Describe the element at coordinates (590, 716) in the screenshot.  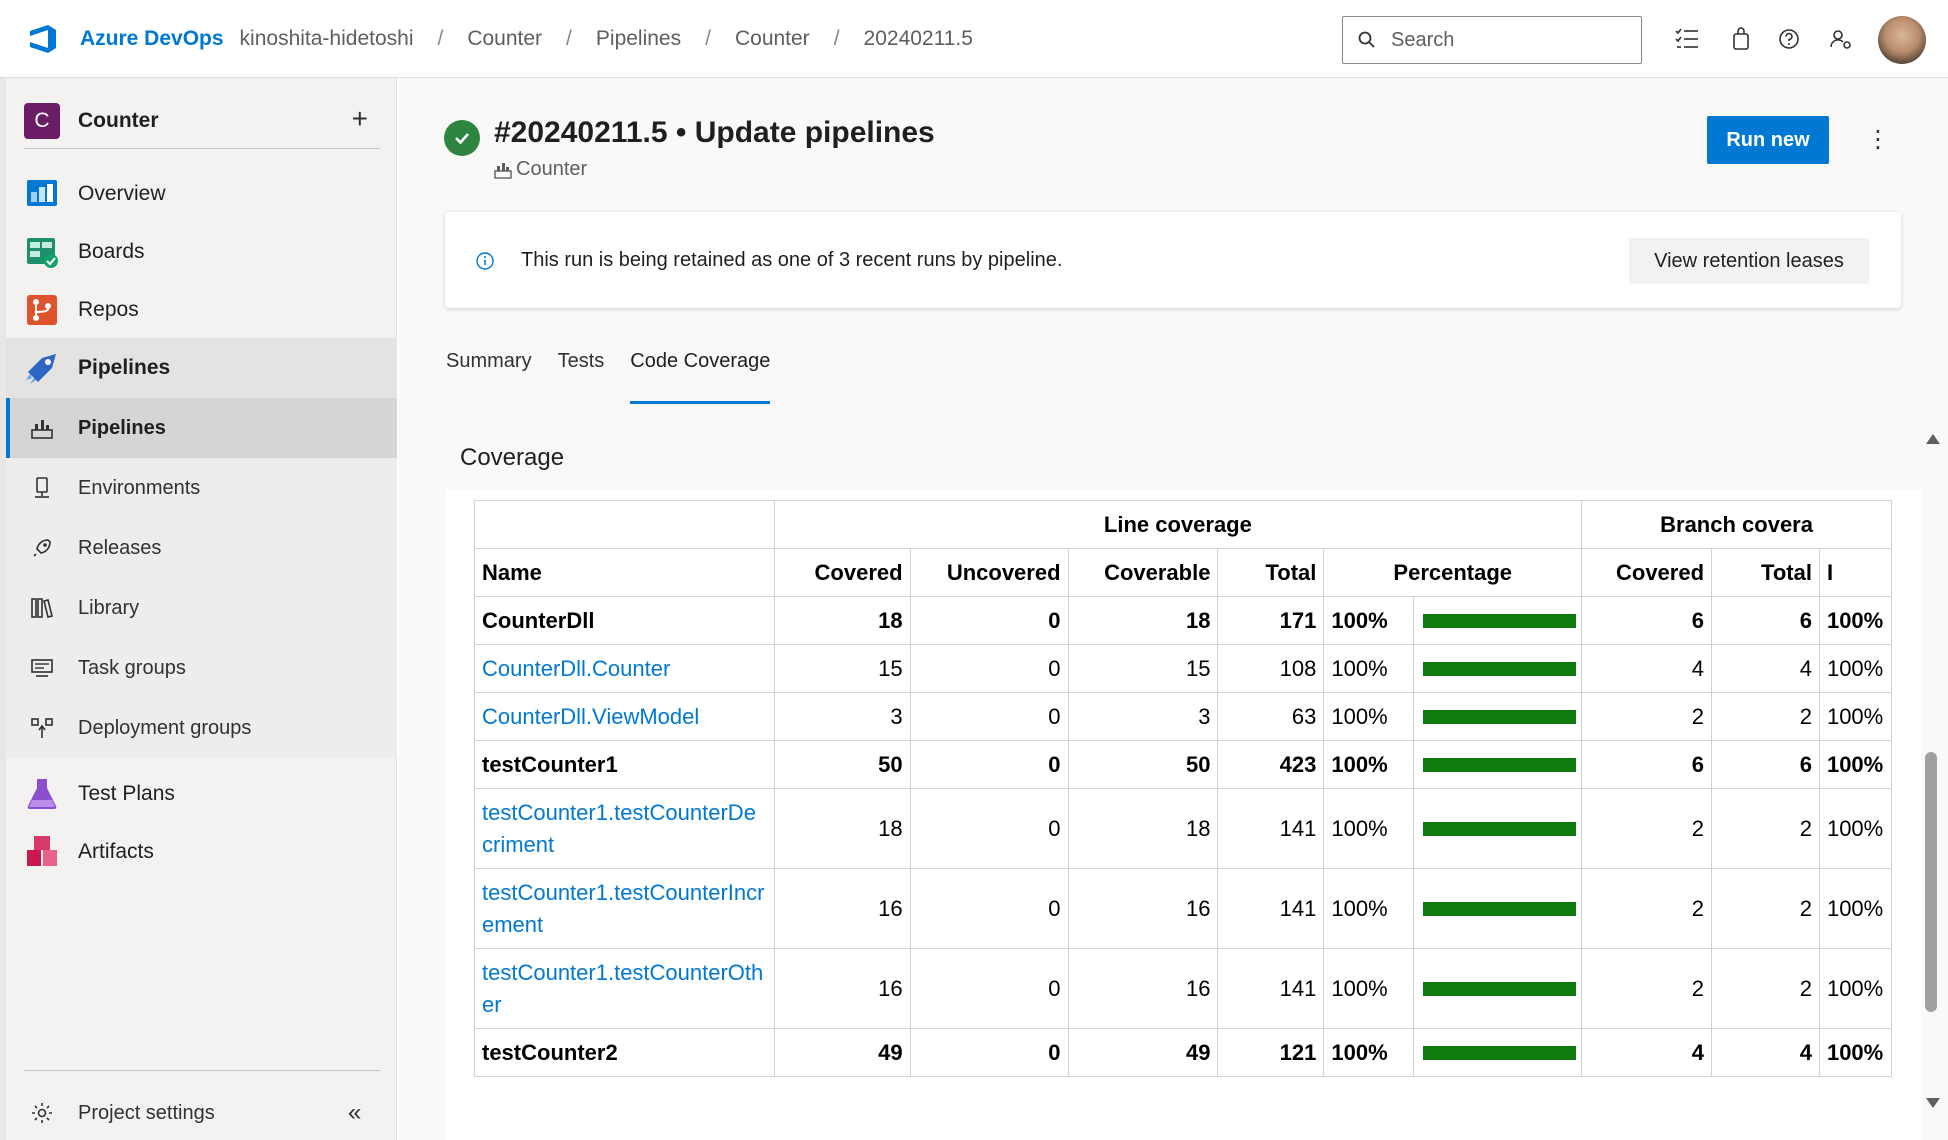
I see `row-name-link: CounterDll.ViewModel` at that location.